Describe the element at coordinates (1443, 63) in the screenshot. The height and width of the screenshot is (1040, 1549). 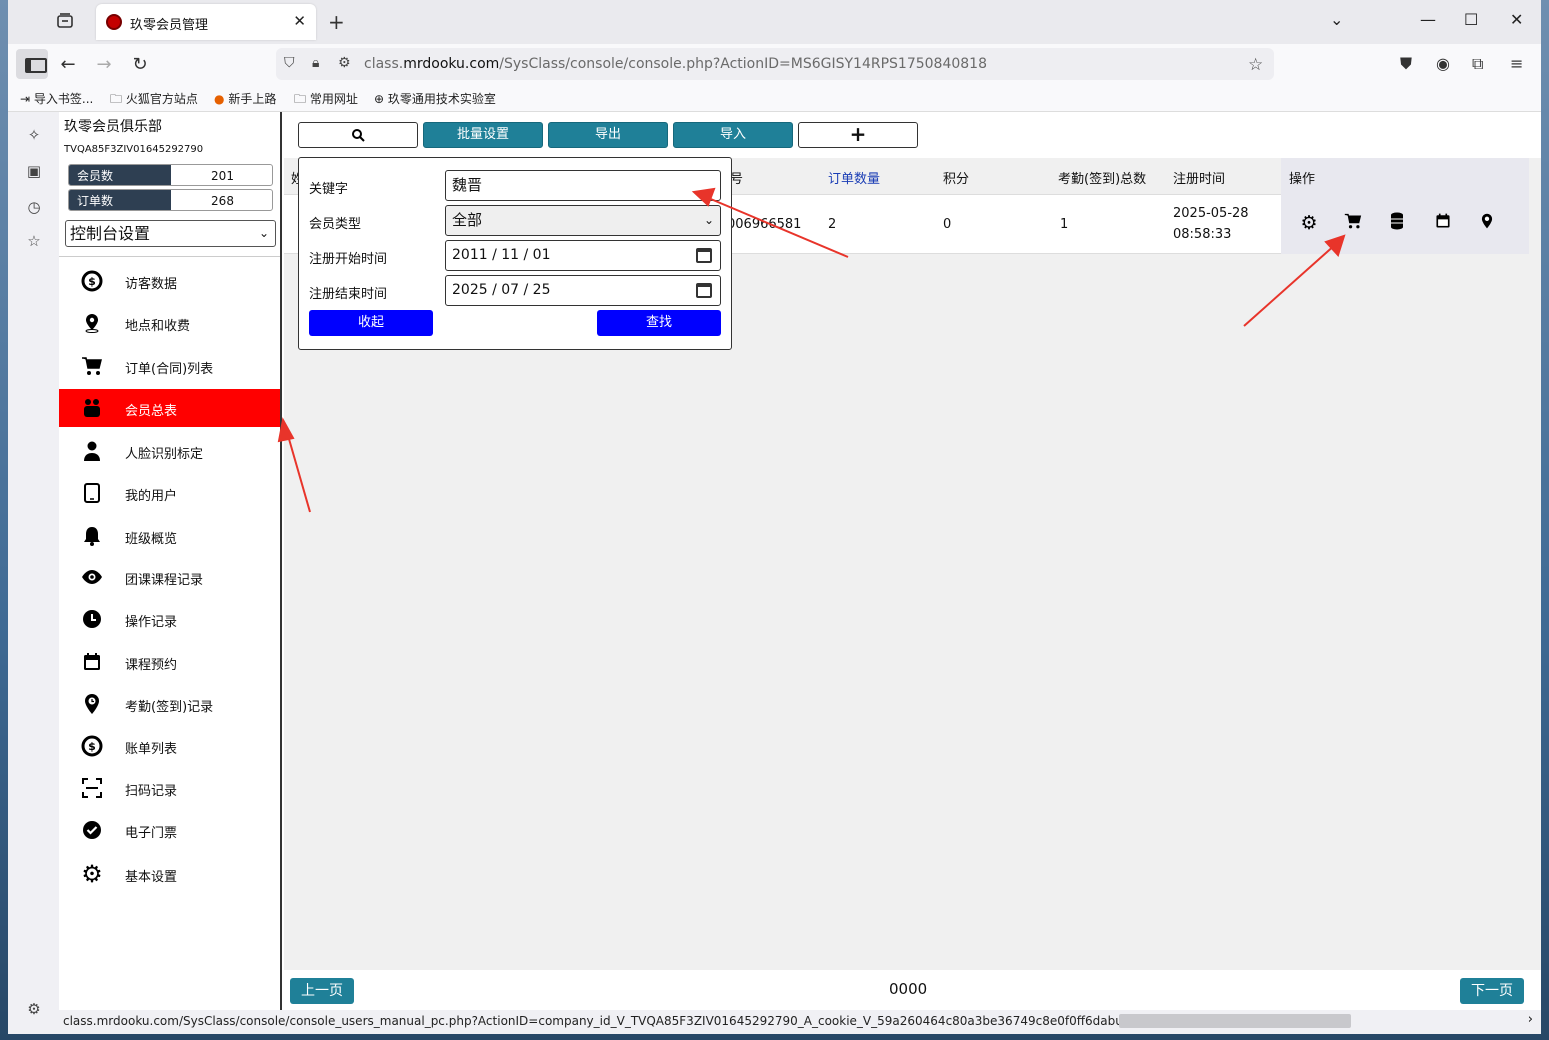
I see `account-icon: ◉` at that location.